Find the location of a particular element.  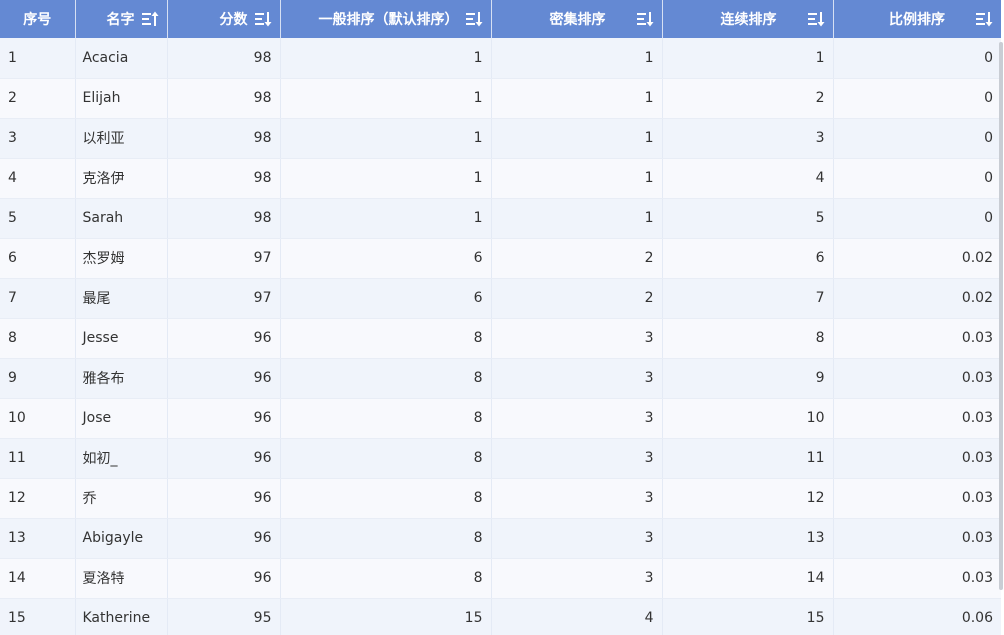

cell-continuous-rank: 2 is located at coordinates (748, 98).